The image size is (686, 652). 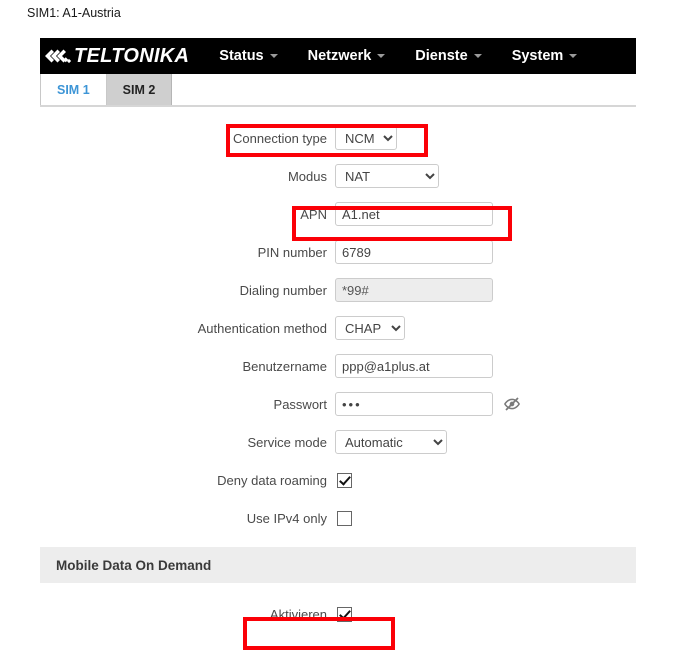 I want to click on tab-sim-2-label: SIM 2, so click(x=139, y=89).